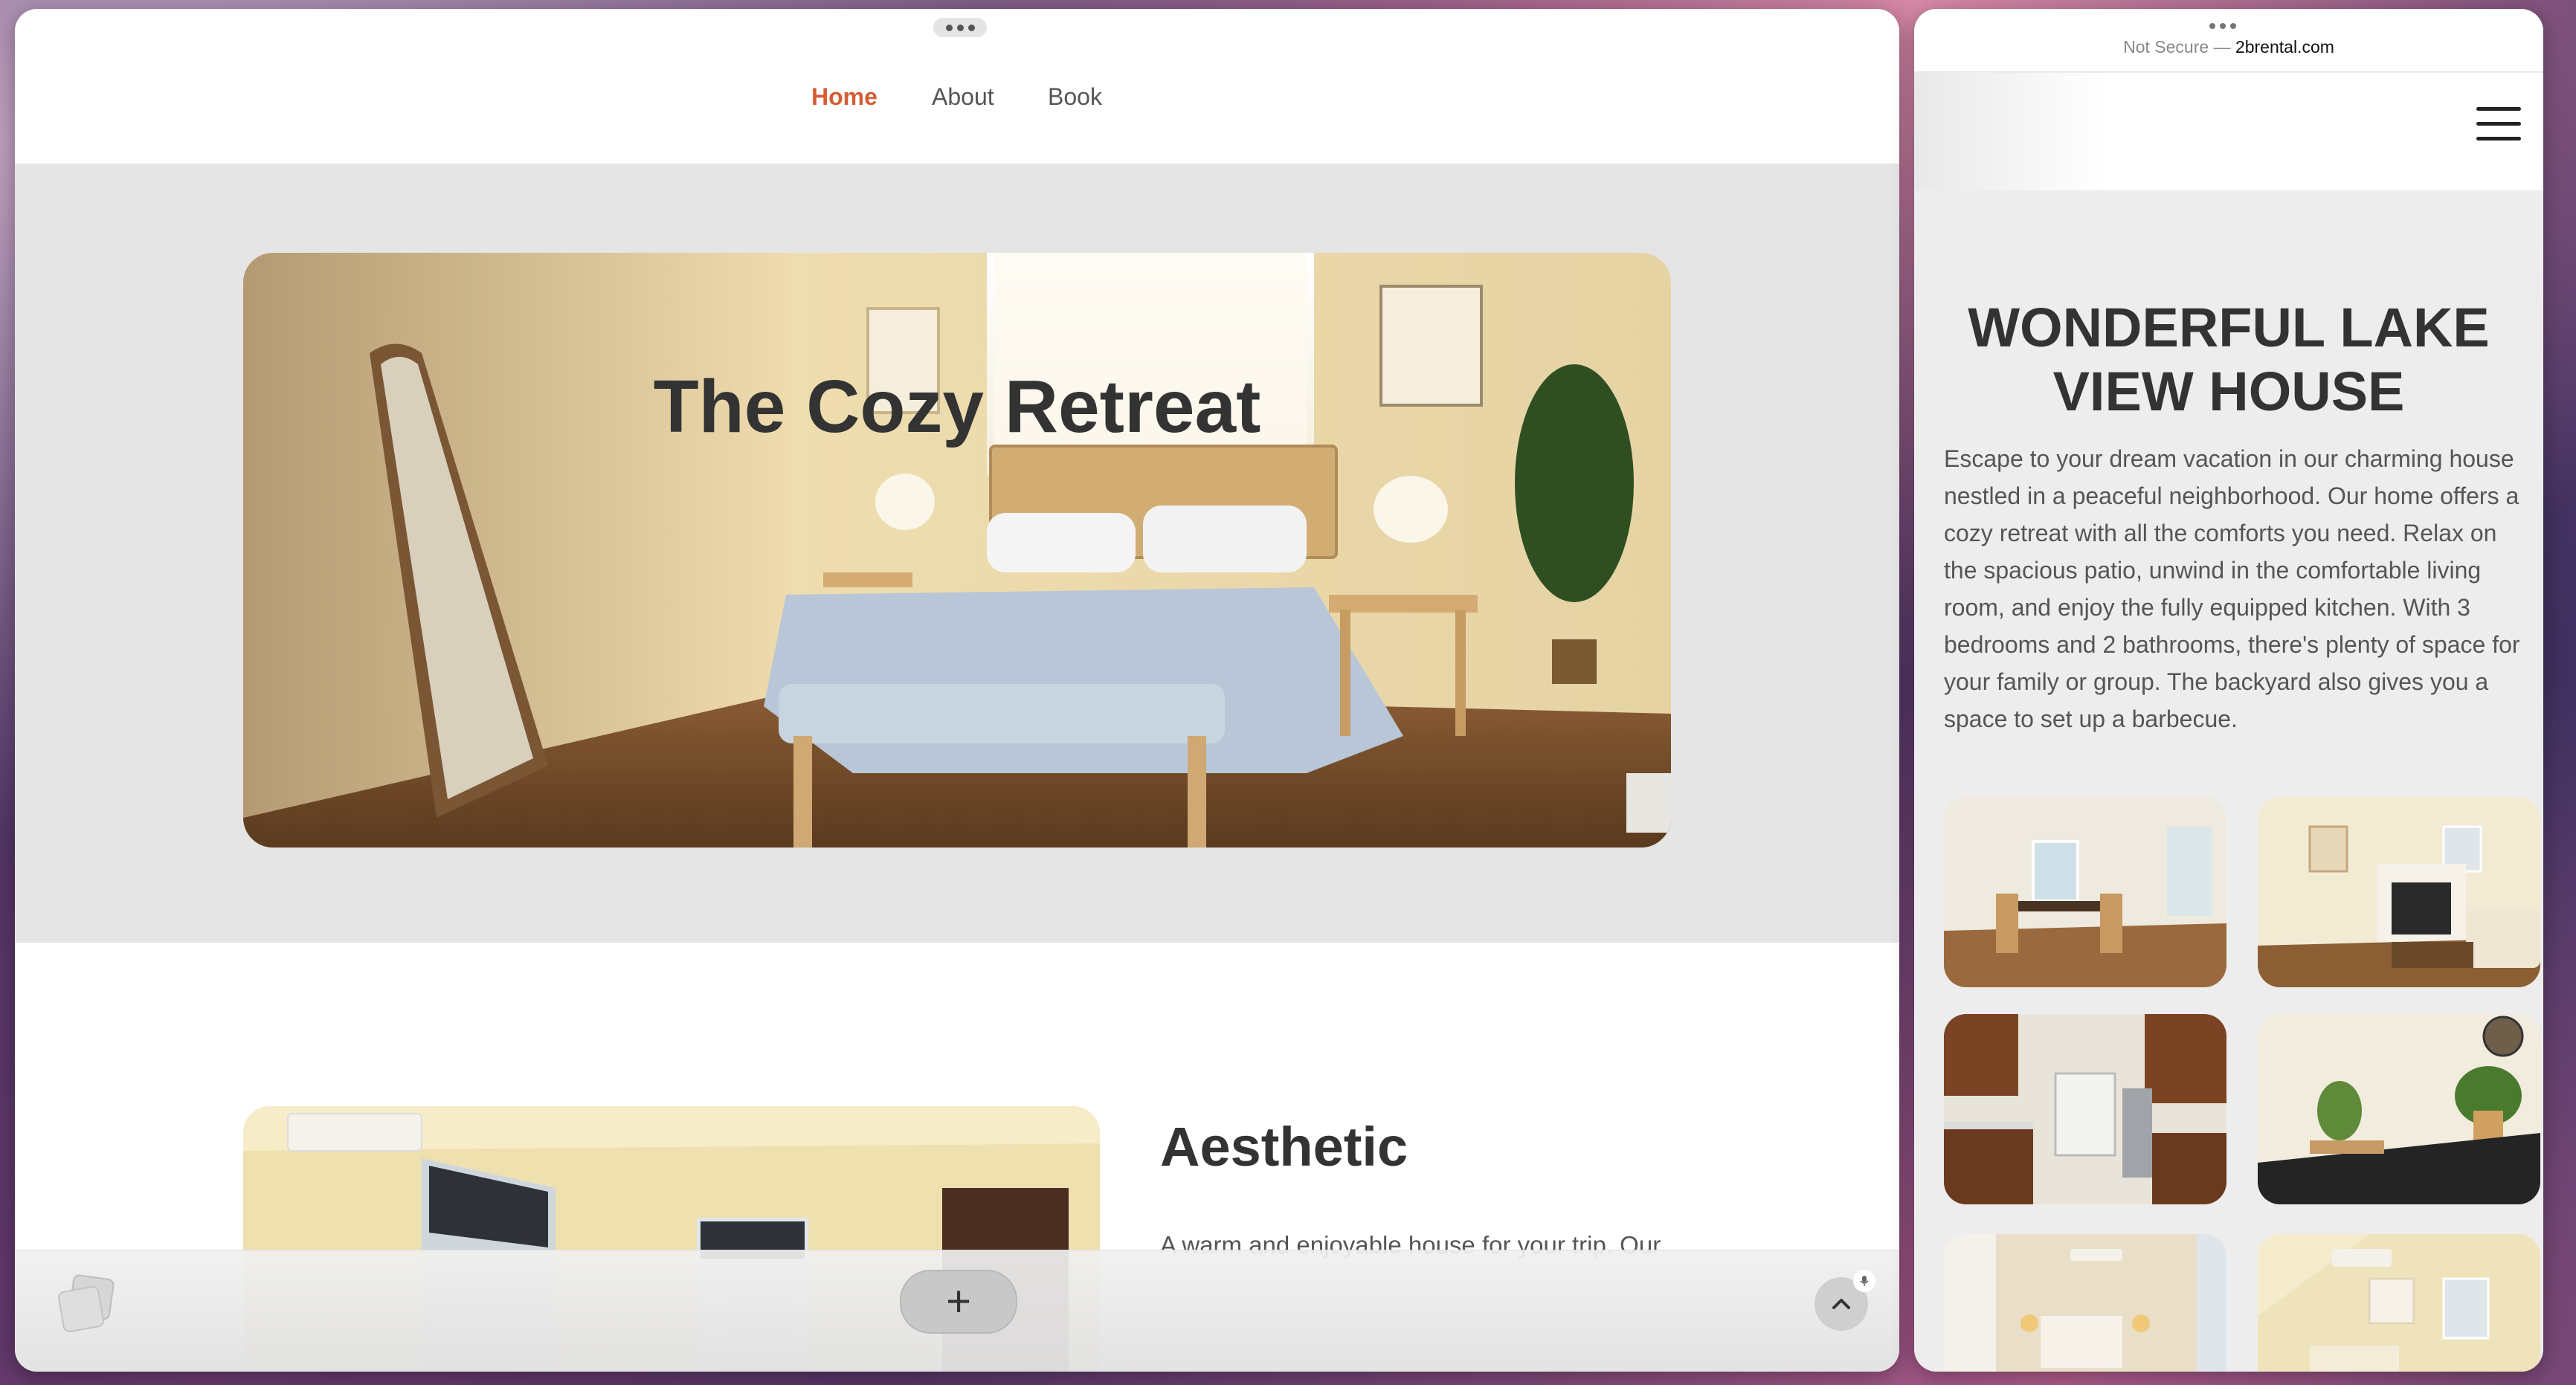  What do you see at coordinates (2498, 127) in the screenshot?
I see `hamburger-menu-icon` at bounding box center [2498, 127].